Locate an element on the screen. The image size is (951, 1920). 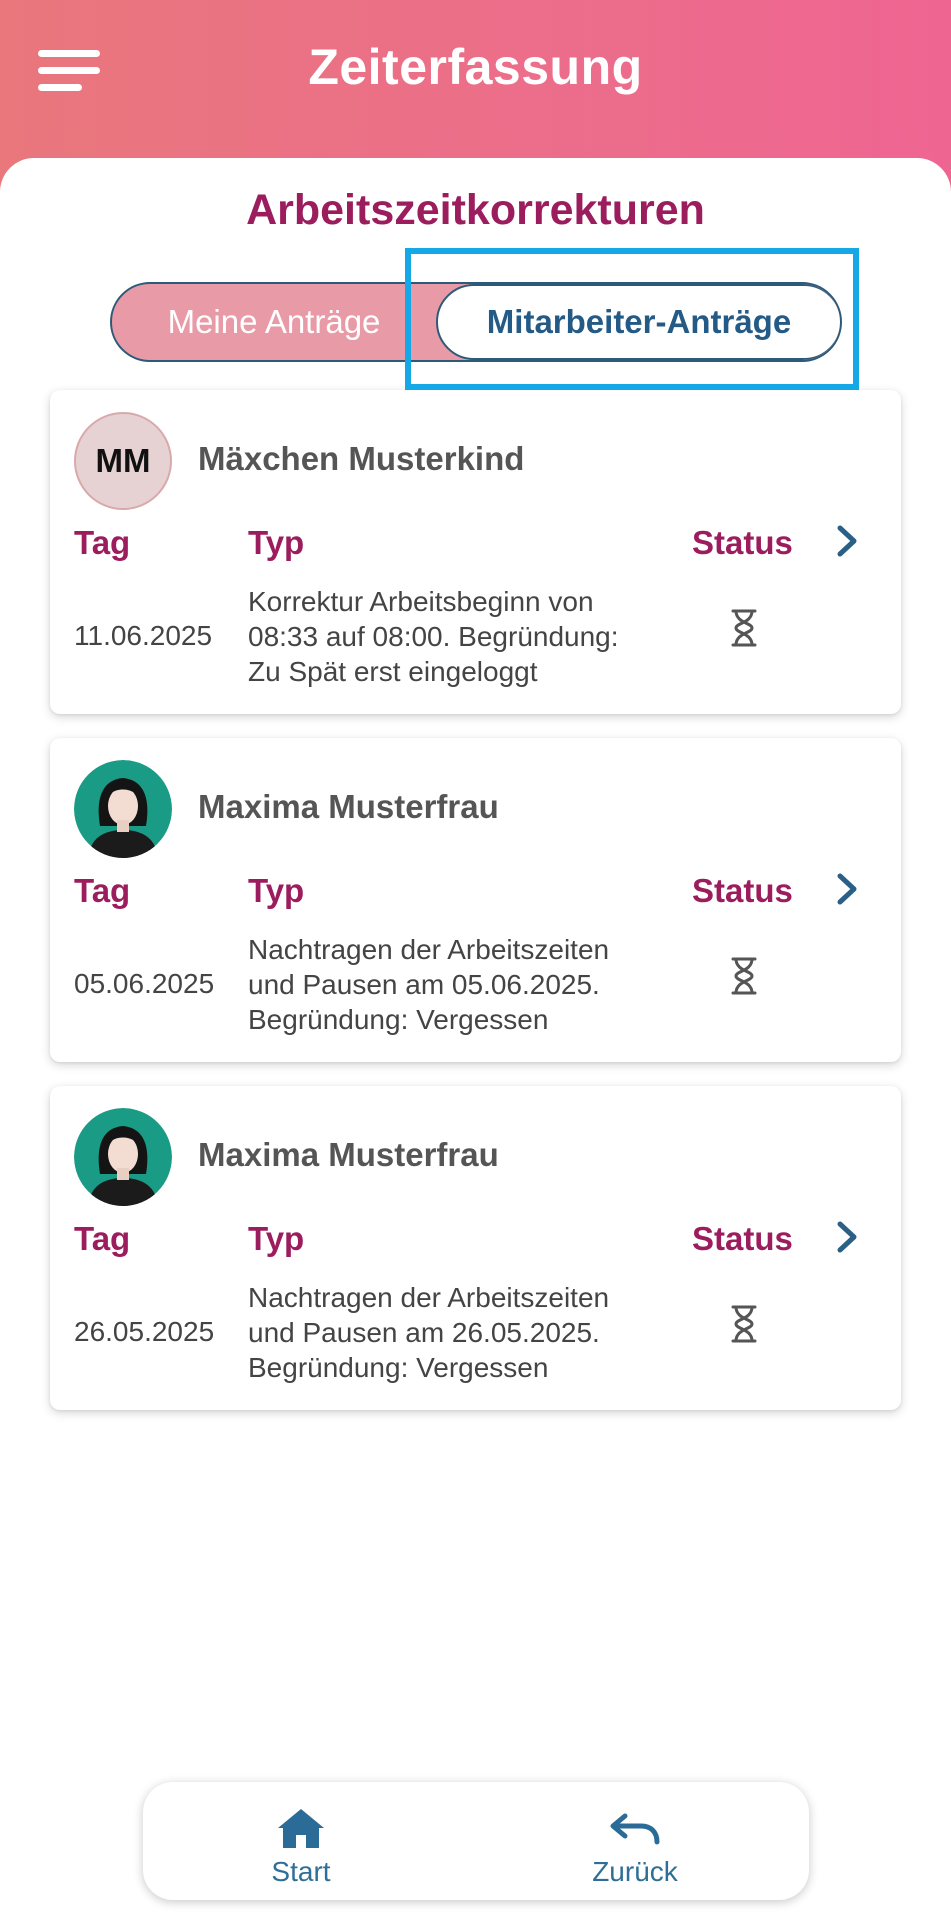
request-date: 11.06.2025 is located at coordinates (143, 635).